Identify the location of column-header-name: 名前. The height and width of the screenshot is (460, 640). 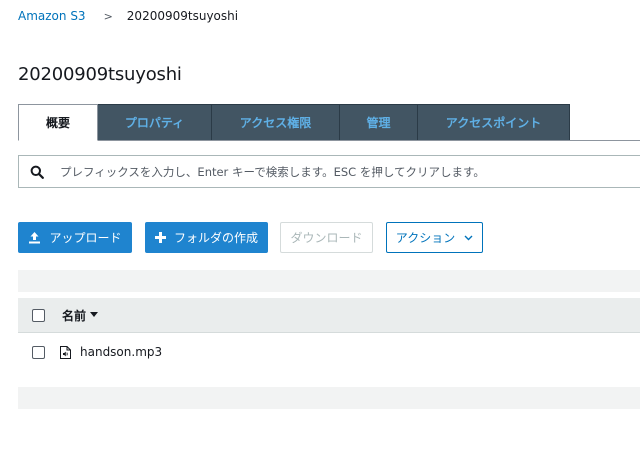
(80, 315).